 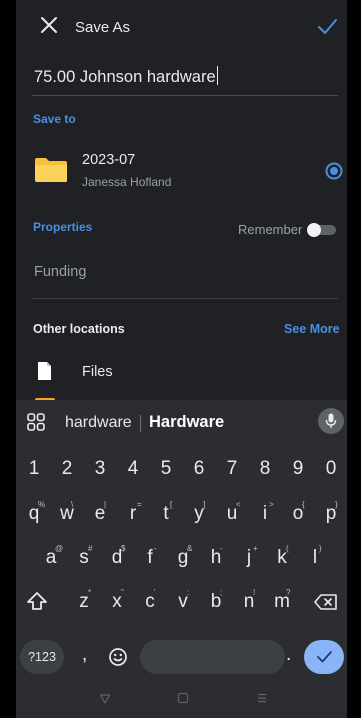 I want to click on enter-check-icon, so click(x=324, y=657).